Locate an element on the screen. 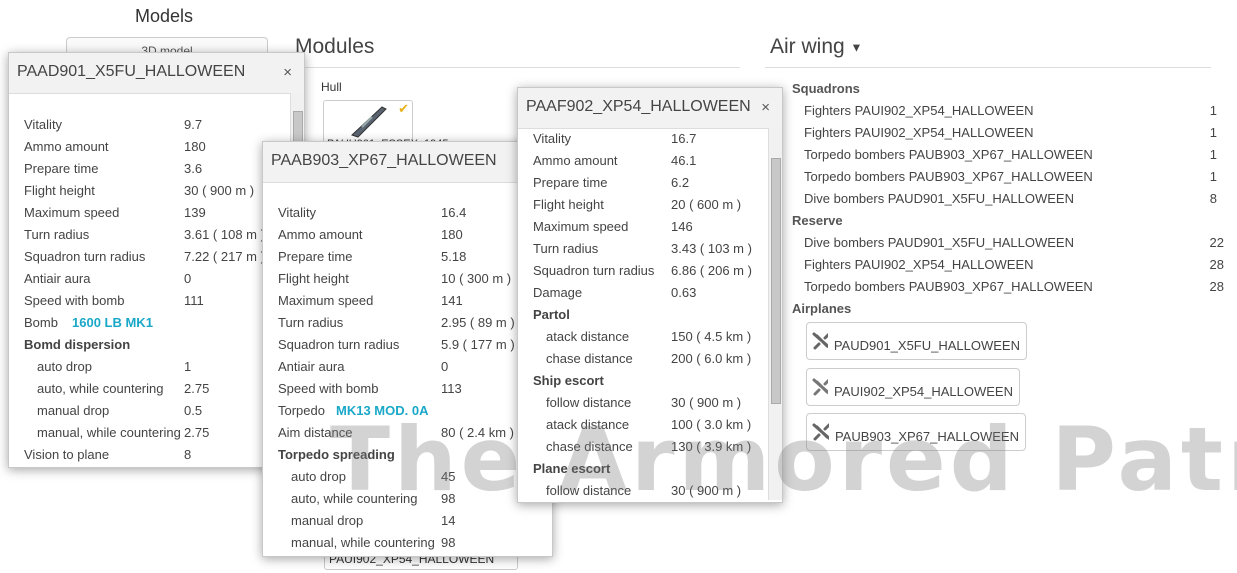  dispersion-label: manual, while countering is located at coordinates (109, 432).